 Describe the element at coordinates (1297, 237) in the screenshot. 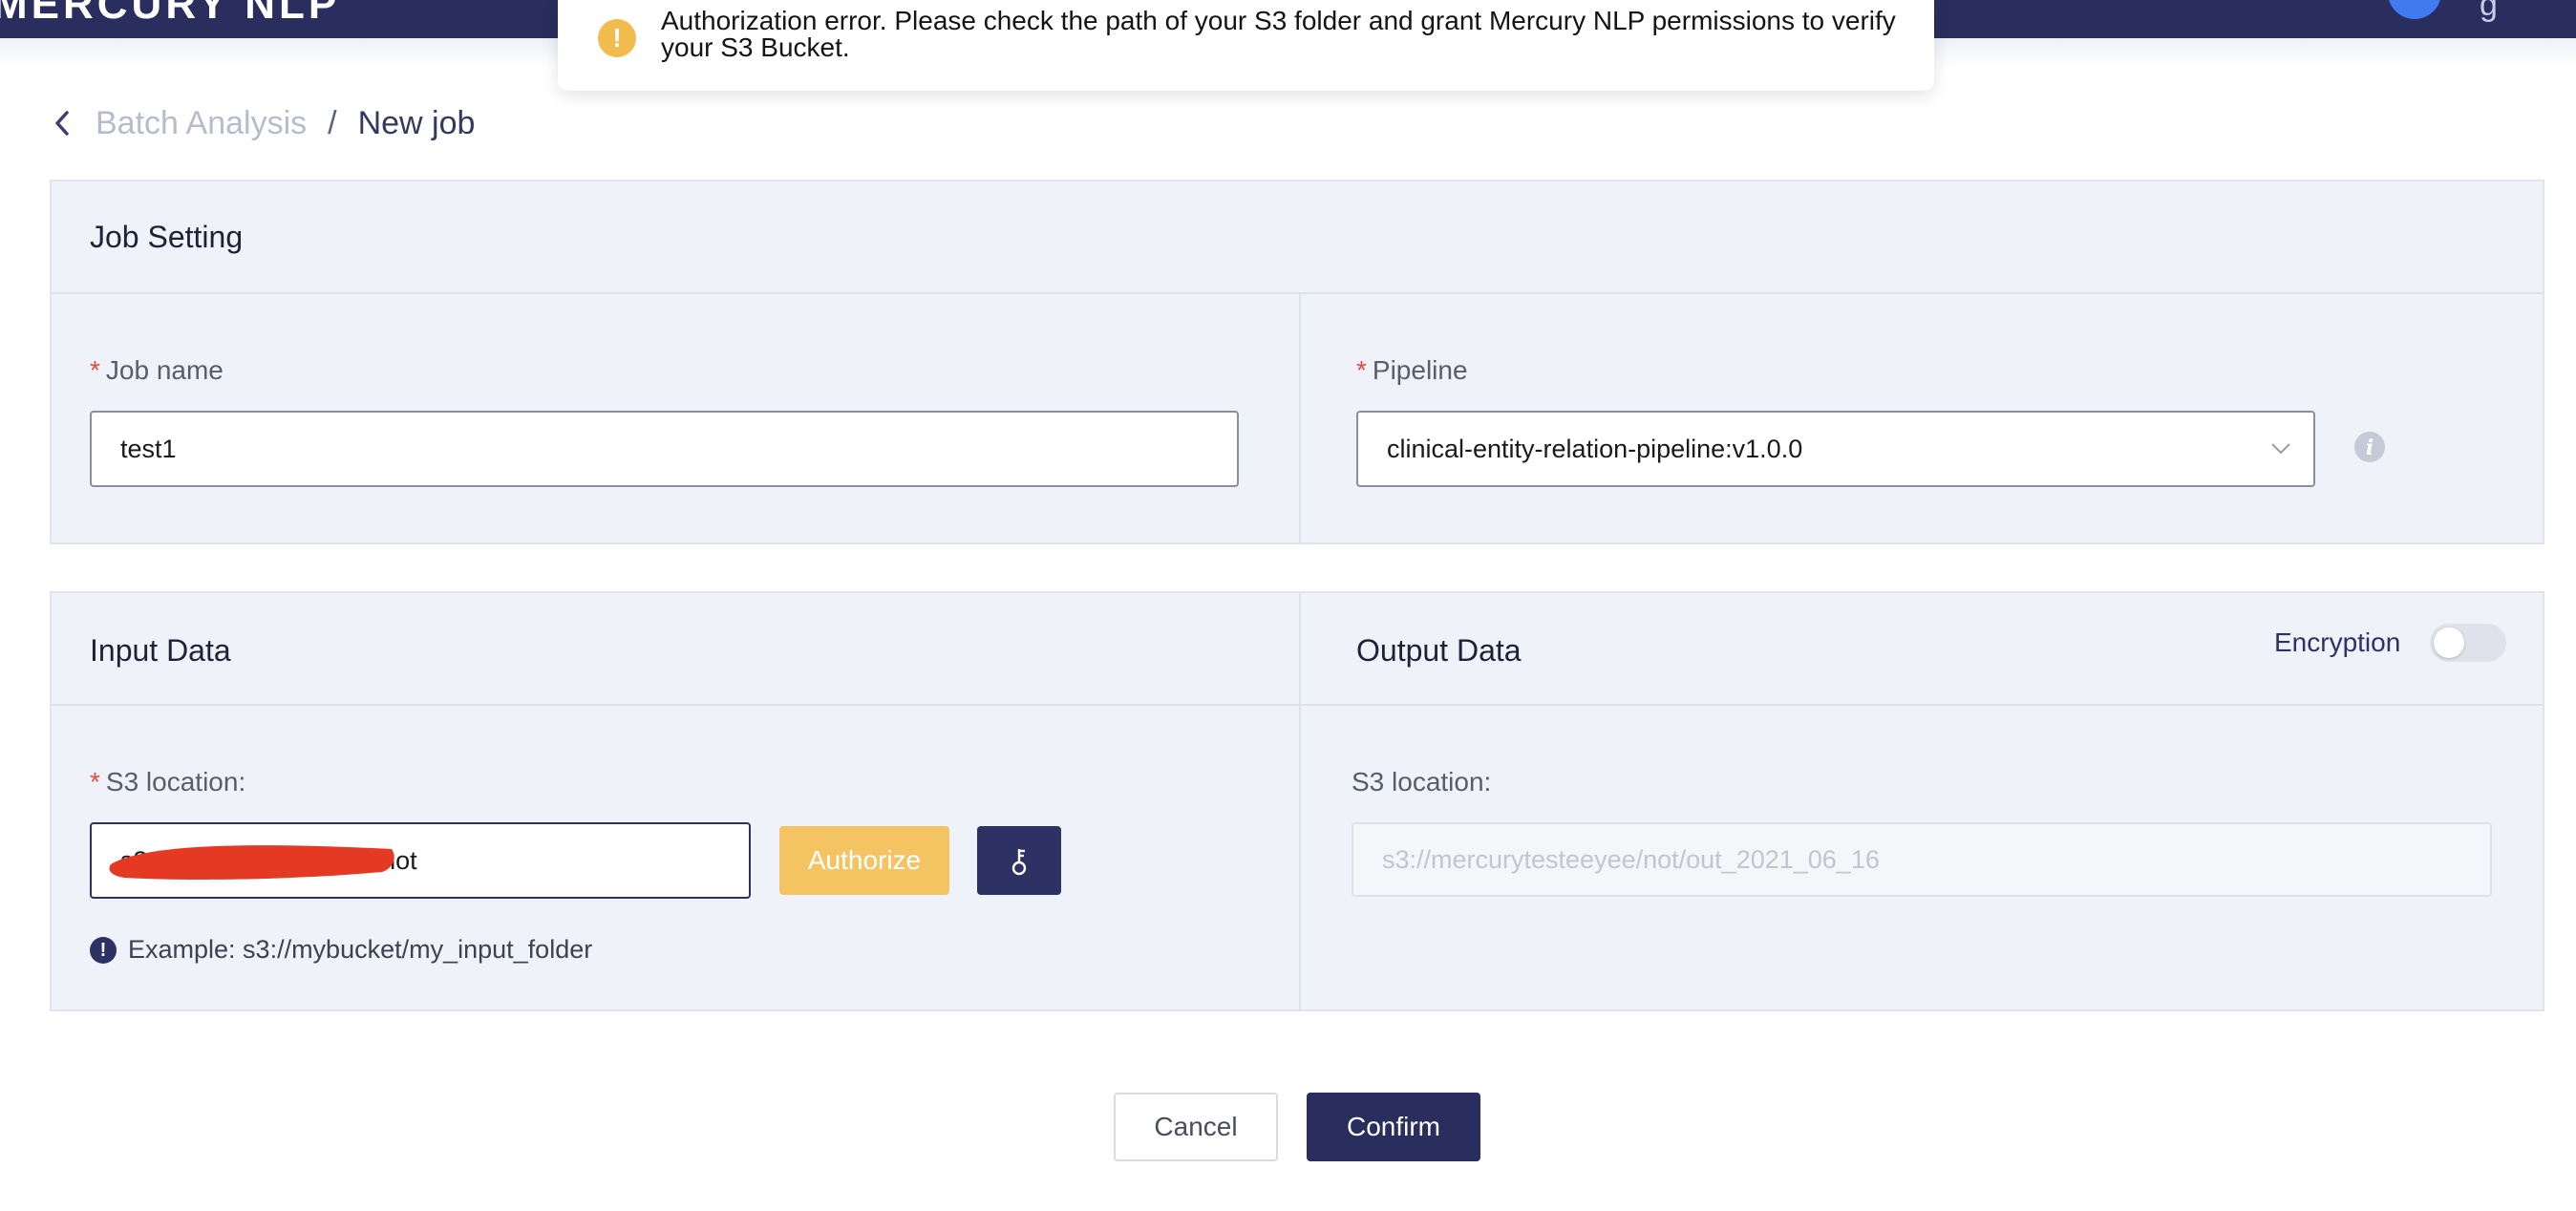

I see `job-setting-header: Job Setting` at that location.